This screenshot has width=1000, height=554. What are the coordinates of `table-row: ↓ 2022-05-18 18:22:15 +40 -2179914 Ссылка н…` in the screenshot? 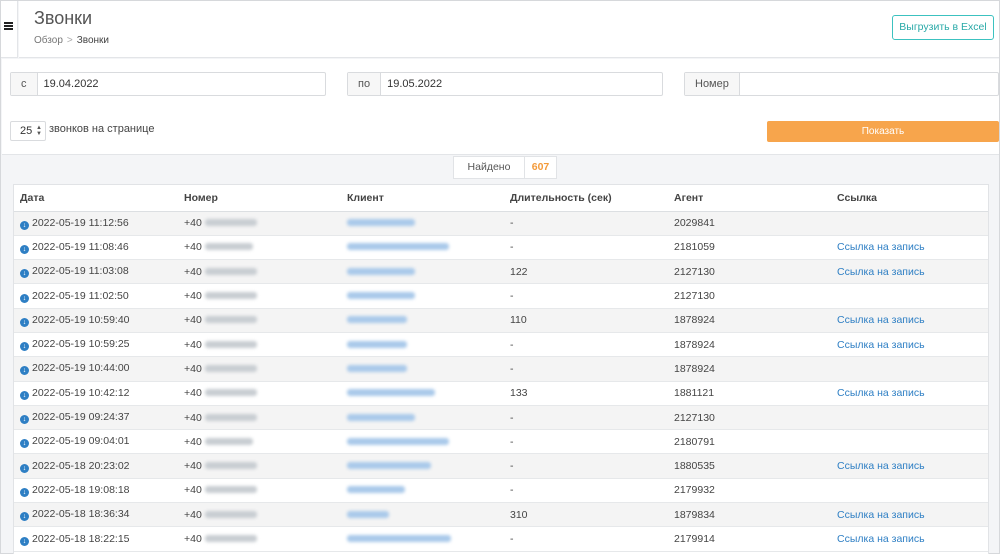 It's located at (501, 539).